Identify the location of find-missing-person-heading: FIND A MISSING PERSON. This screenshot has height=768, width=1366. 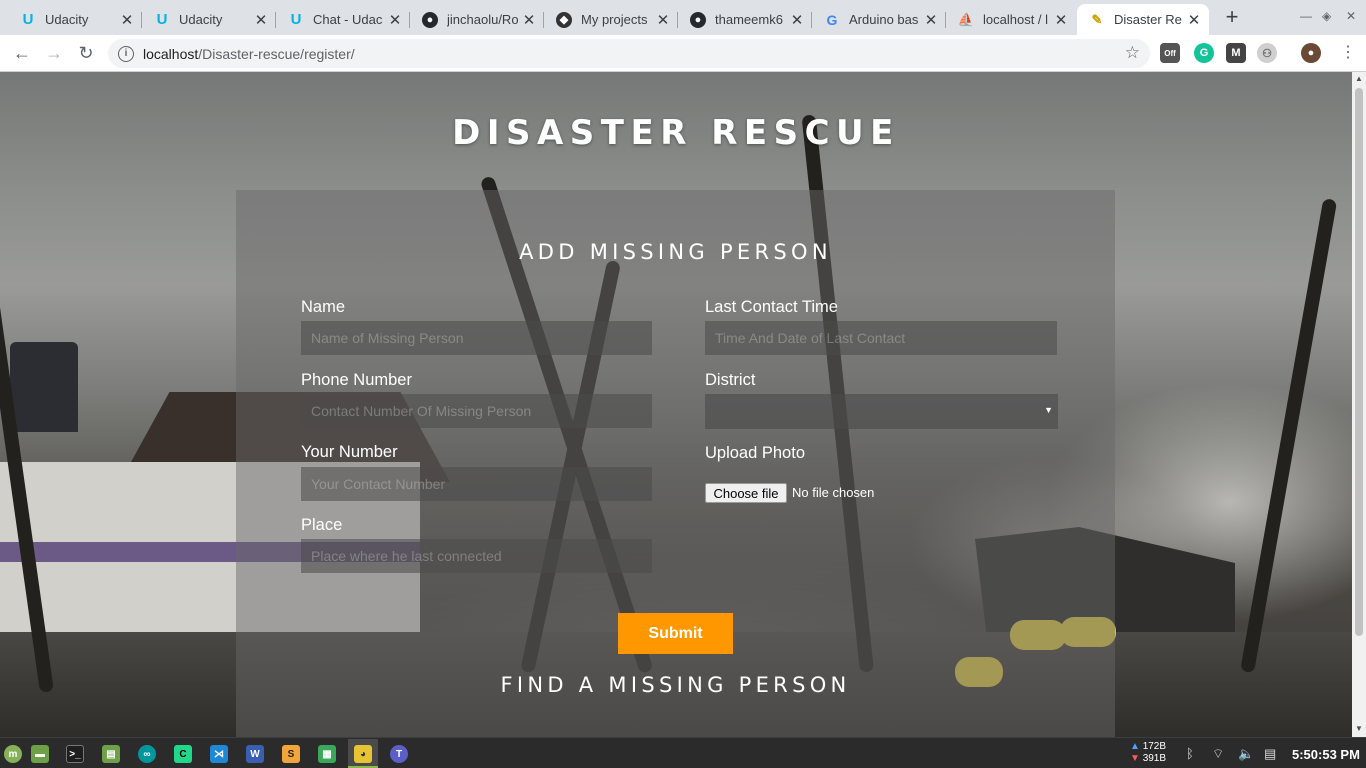
(675, 685).